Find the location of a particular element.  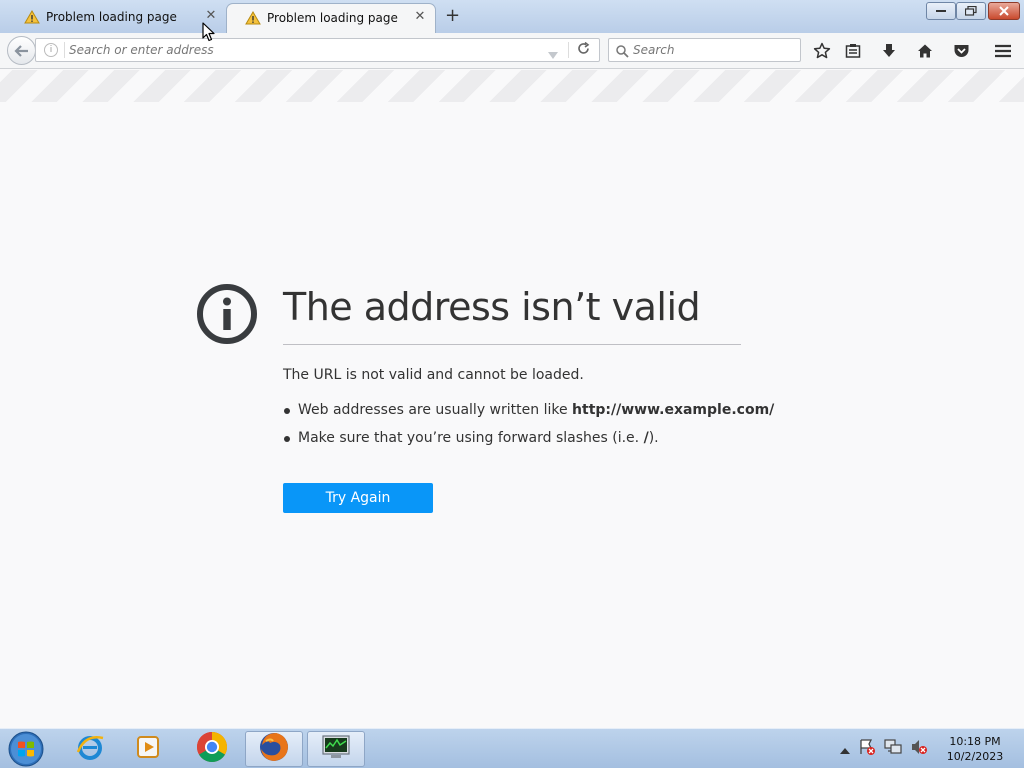

title-divider is located at coordinates (512, 344).